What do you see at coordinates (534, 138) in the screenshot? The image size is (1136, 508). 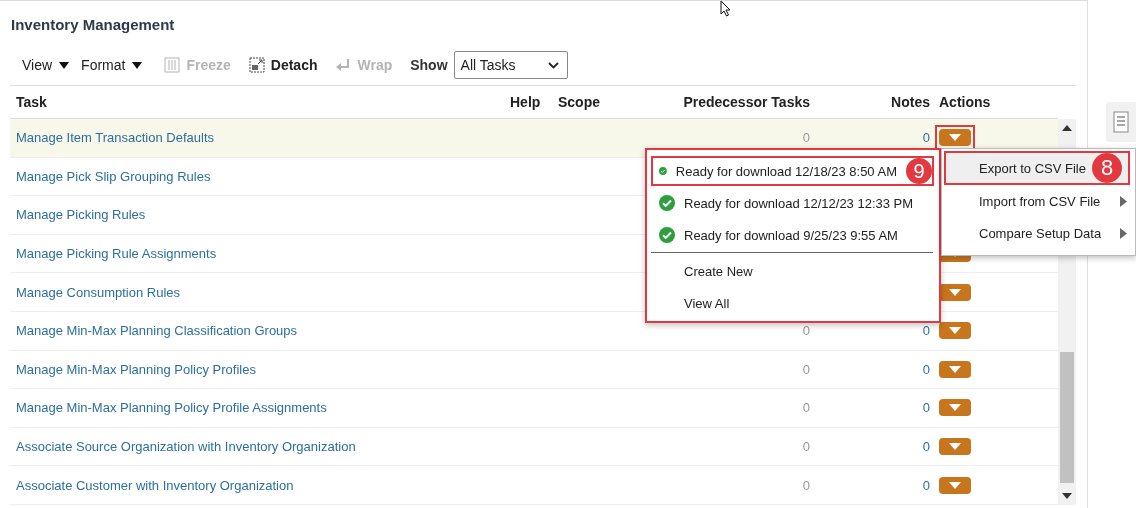 I see `selected-row: Manage Item Transaction Defaults 0 0` at bounding box center [534, 138].